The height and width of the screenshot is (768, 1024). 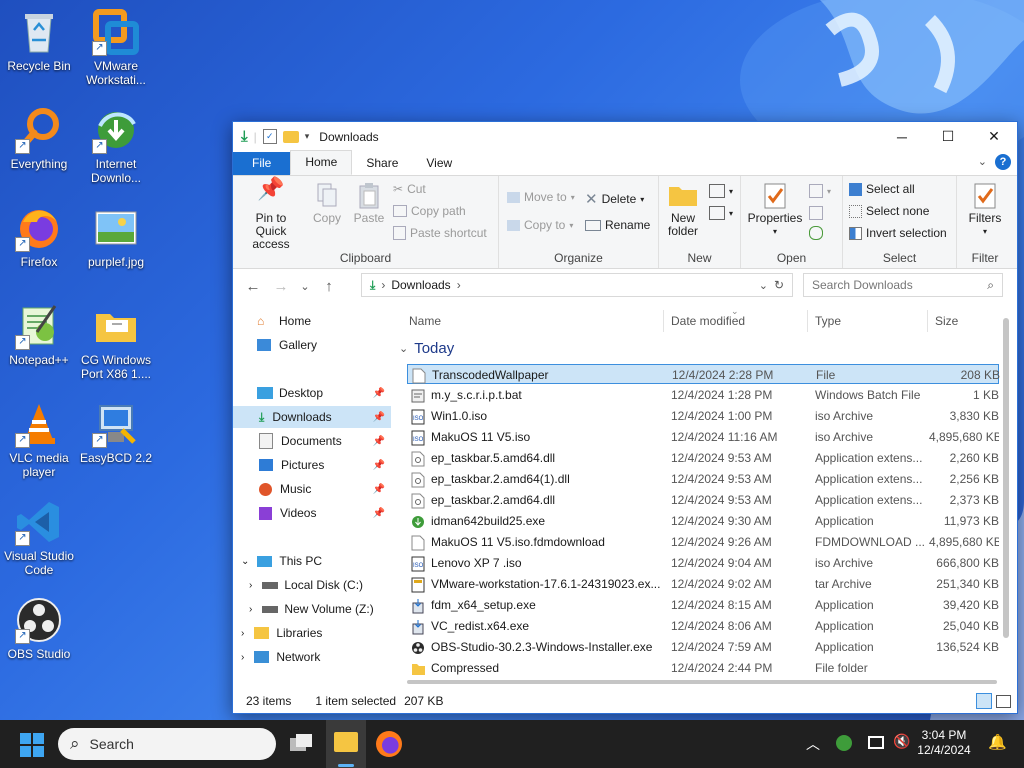 I want to click on paste-button: Paste, so click(x=369, y=203).